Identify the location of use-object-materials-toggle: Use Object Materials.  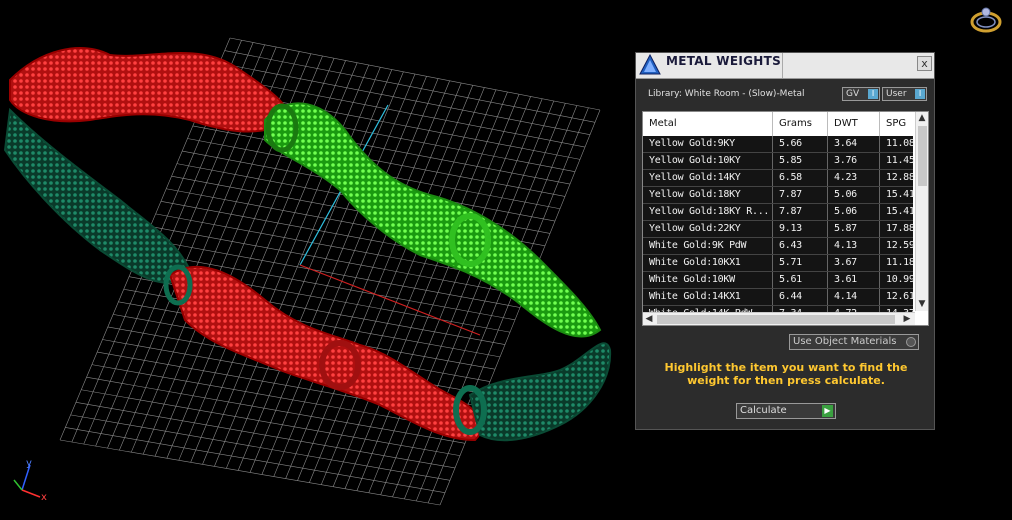
(854, 342).